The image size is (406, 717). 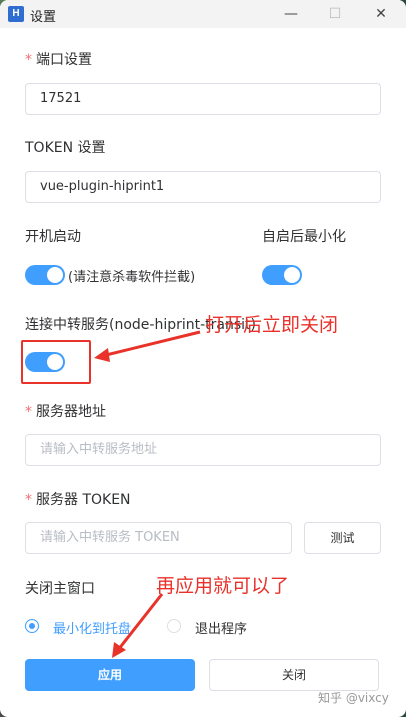 What do you see at coordinates (353, 698) in the screenshot?
I see `watermark: 知乎 @vixcy` at bounding box center [353, 698].